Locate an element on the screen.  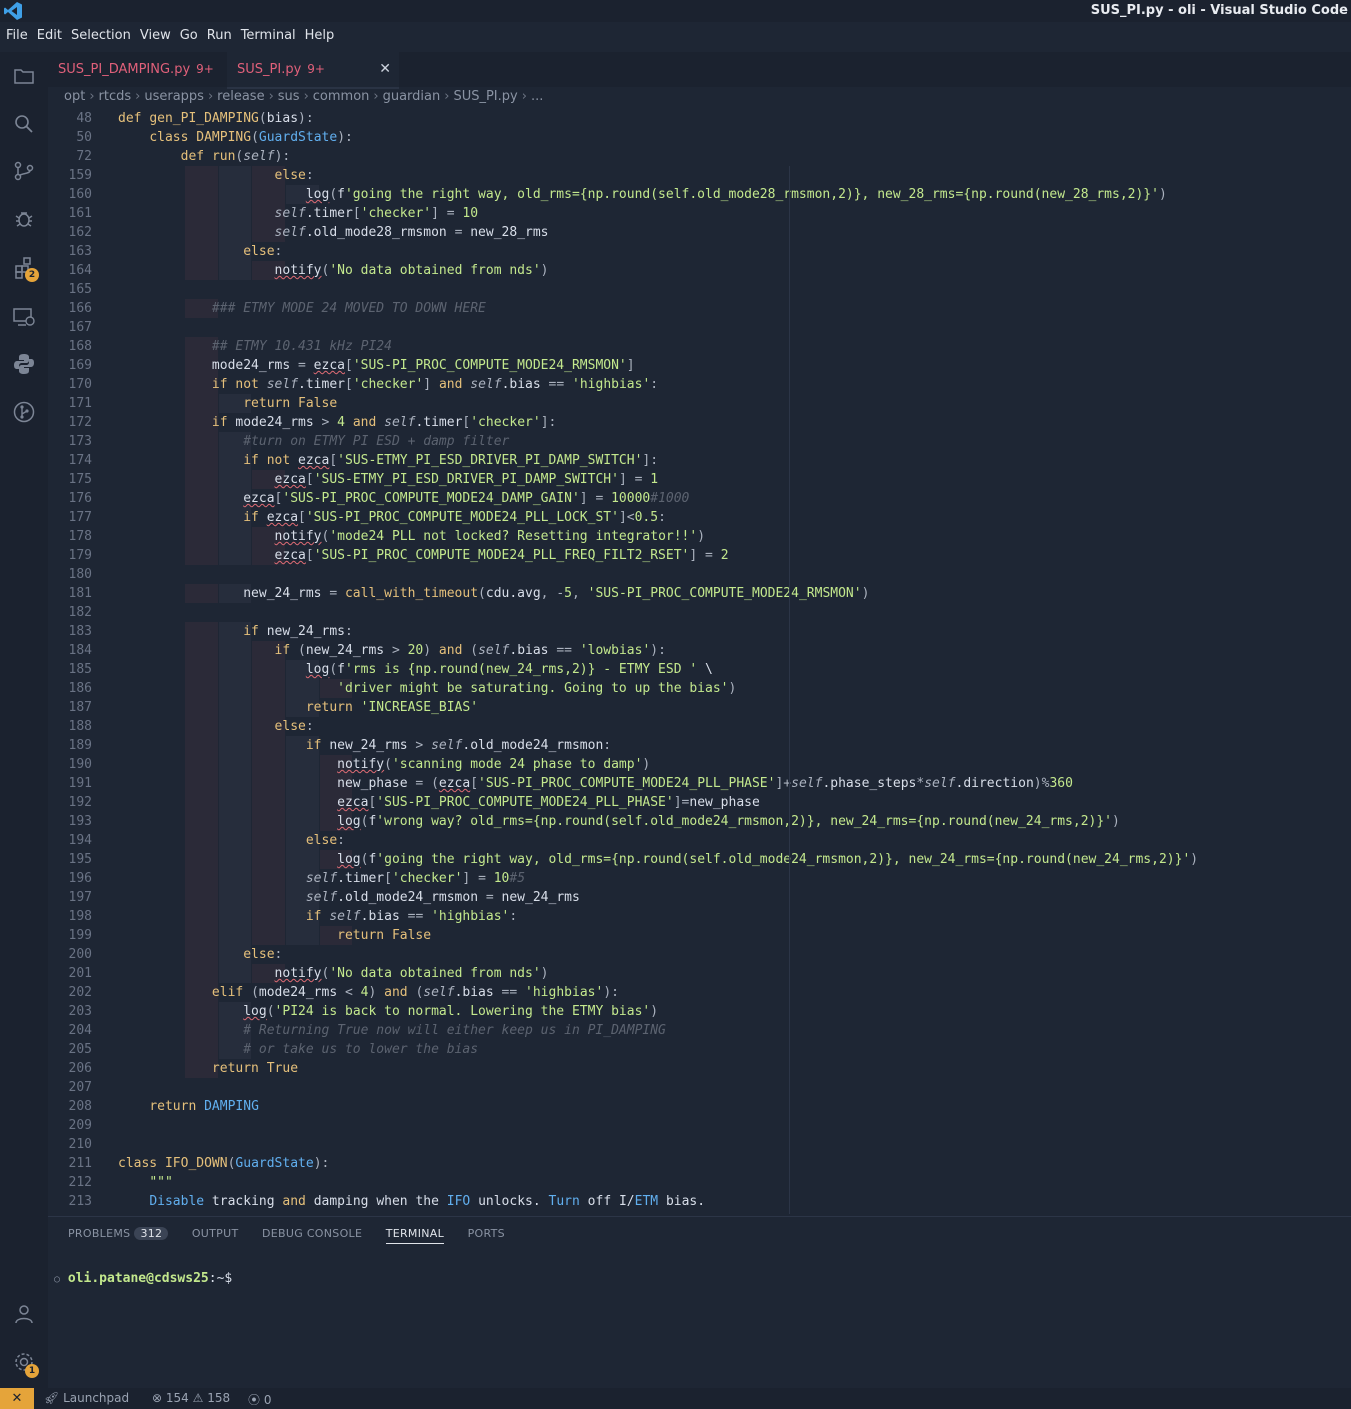
extensions-icon: 2 is located at coordinates (25, 269).